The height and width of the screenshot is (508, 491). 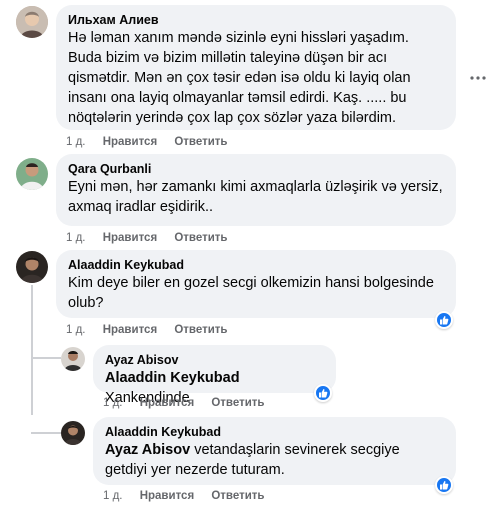 I want to click on more-horizontal-icon, so click(x=478, y=73).